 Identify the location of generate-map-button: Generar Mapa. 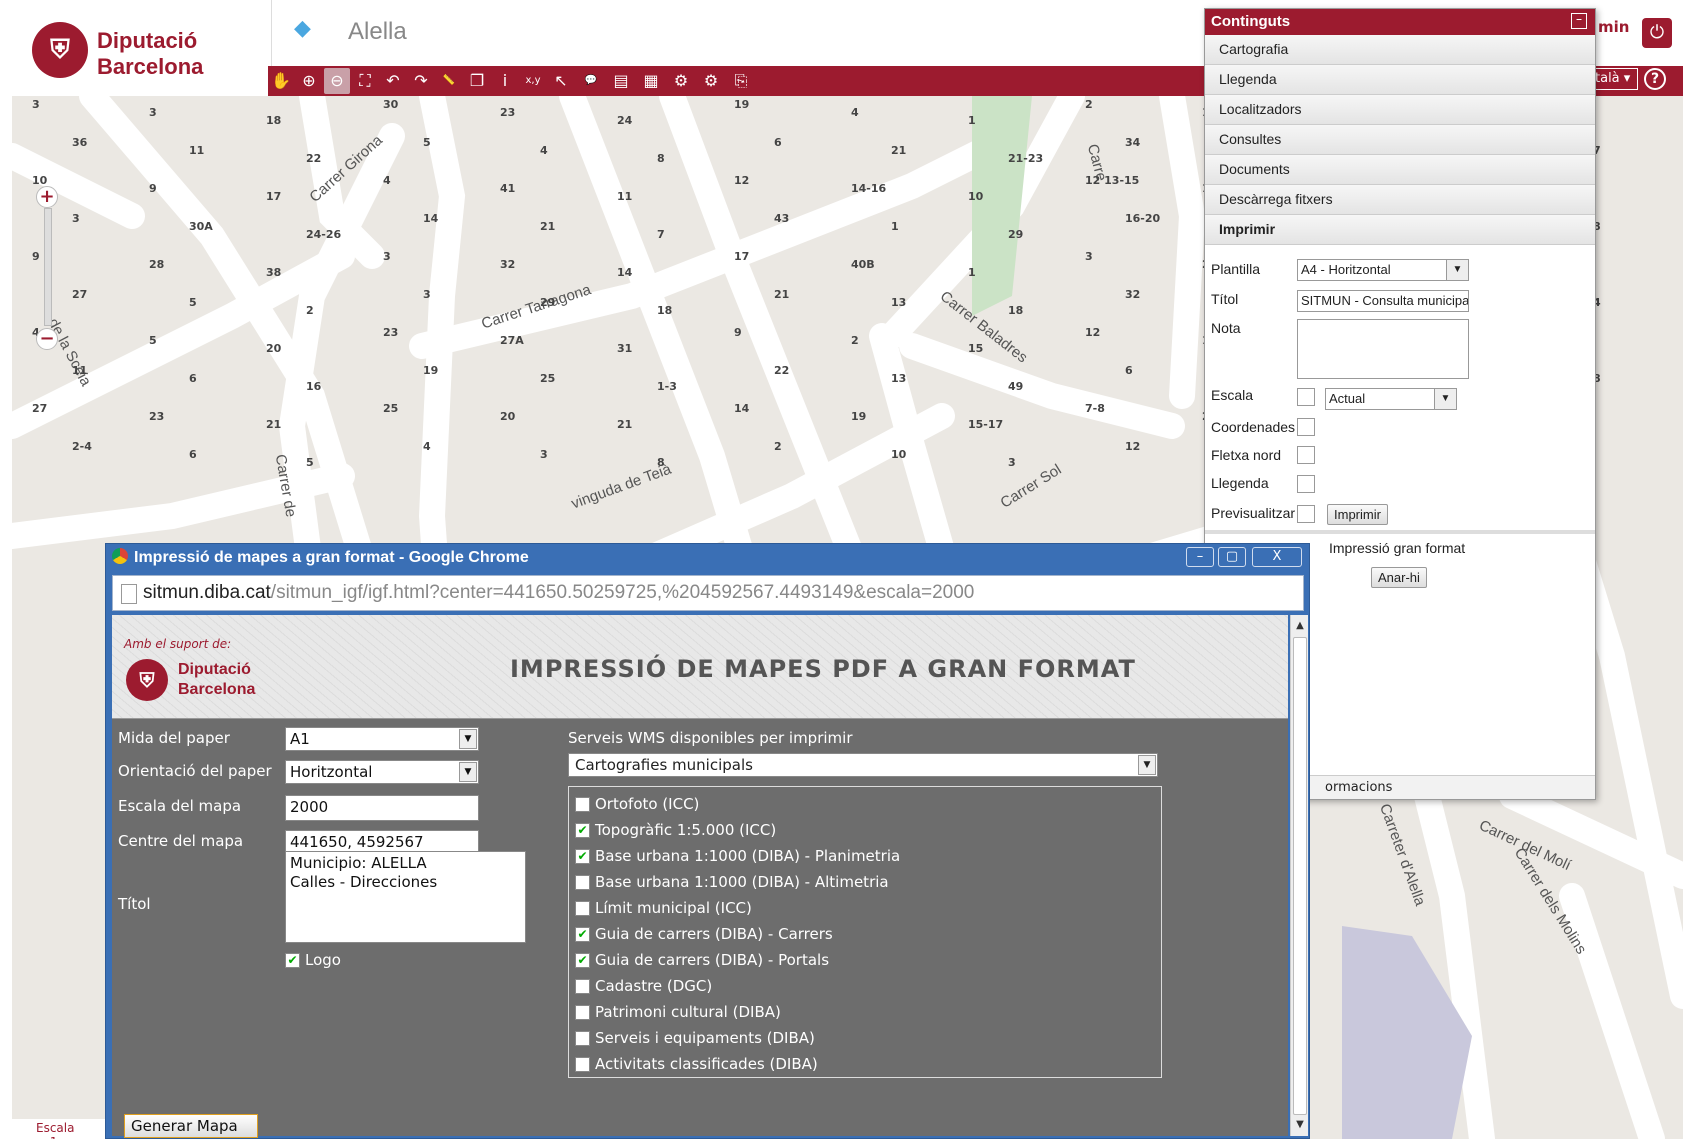
(191, 1126).